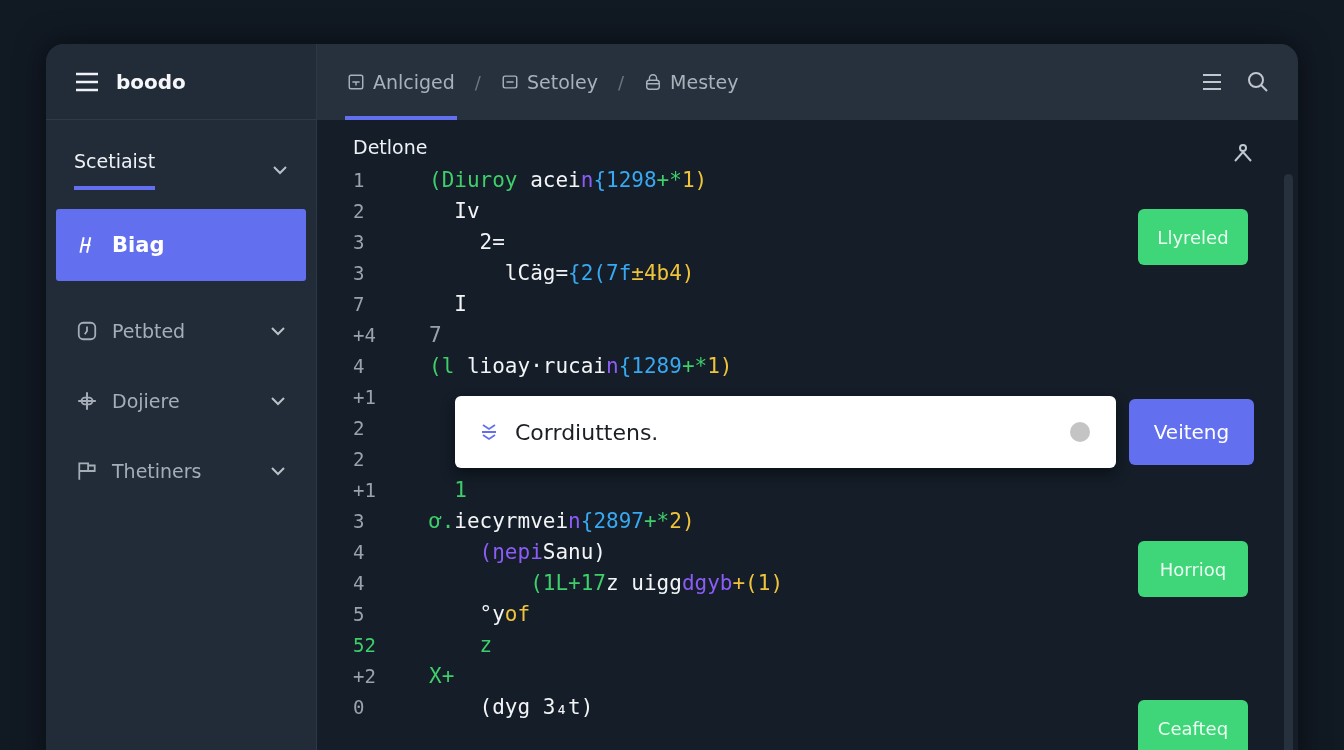 This screenshot has height=750, width=1344. I want to click on input-field: Corrdiuttens., so click(785, 432).